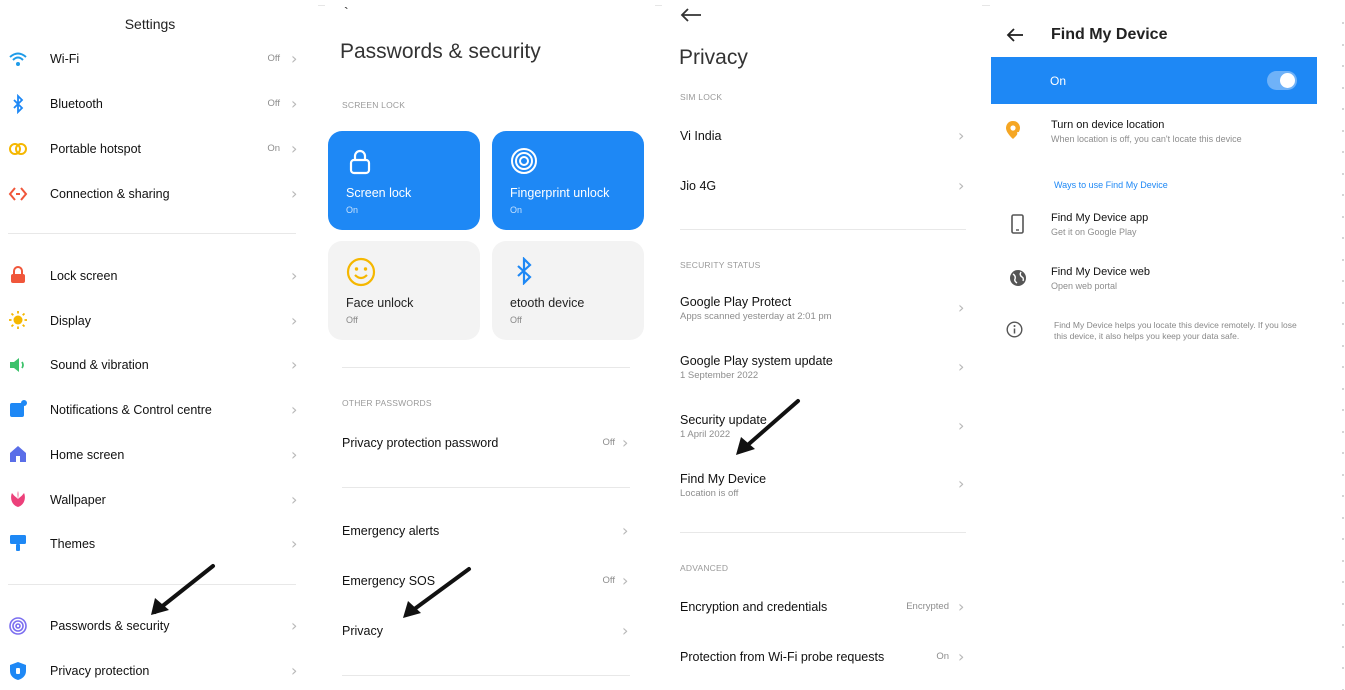 This screenshot has height=690, width=1345. I want to click on section-header: SIM LOCK, so click(701, 97).